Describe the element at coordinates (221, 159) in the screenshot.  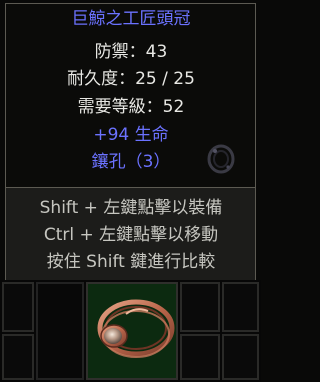
I see `gem-ring-icon` at that location.